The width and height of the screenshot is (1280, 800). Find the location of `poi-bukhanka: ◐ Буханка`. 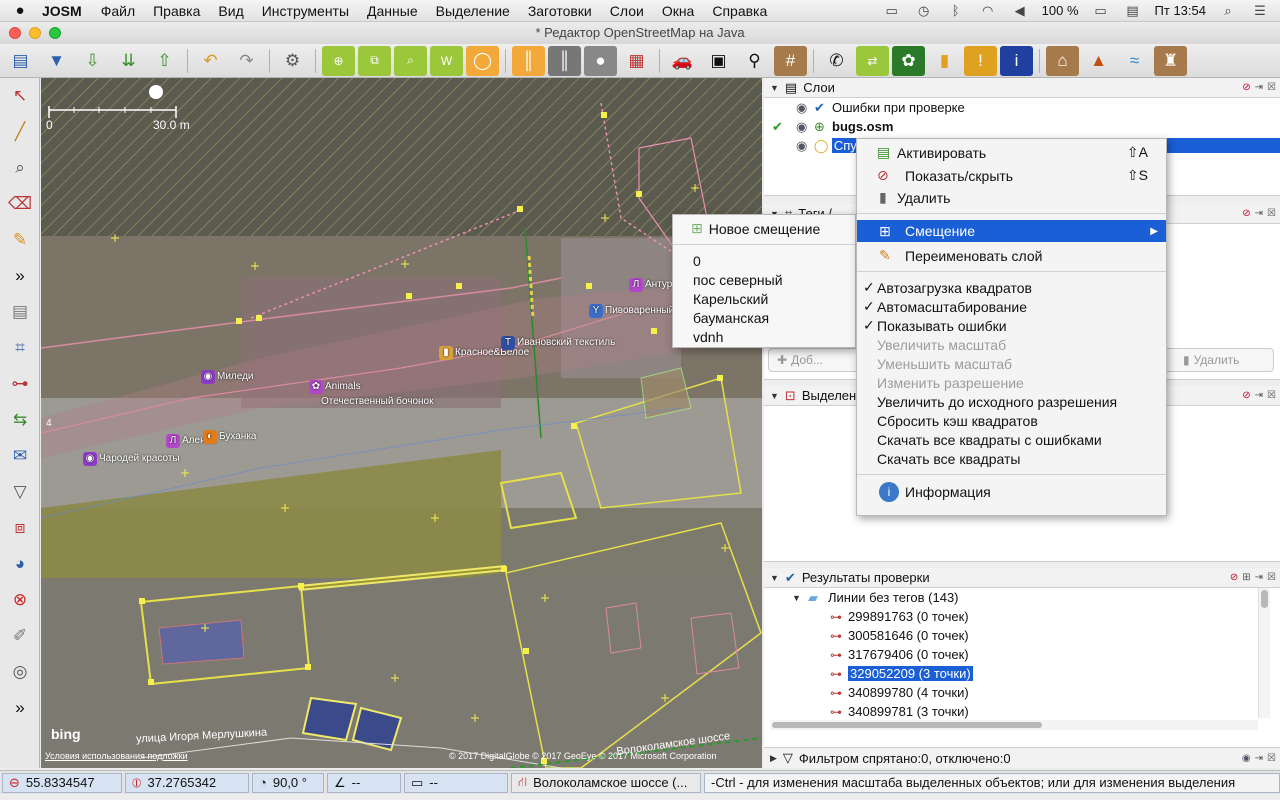

poi-bukhanka: ◐ Буханка is located at coordinates (229, 437).